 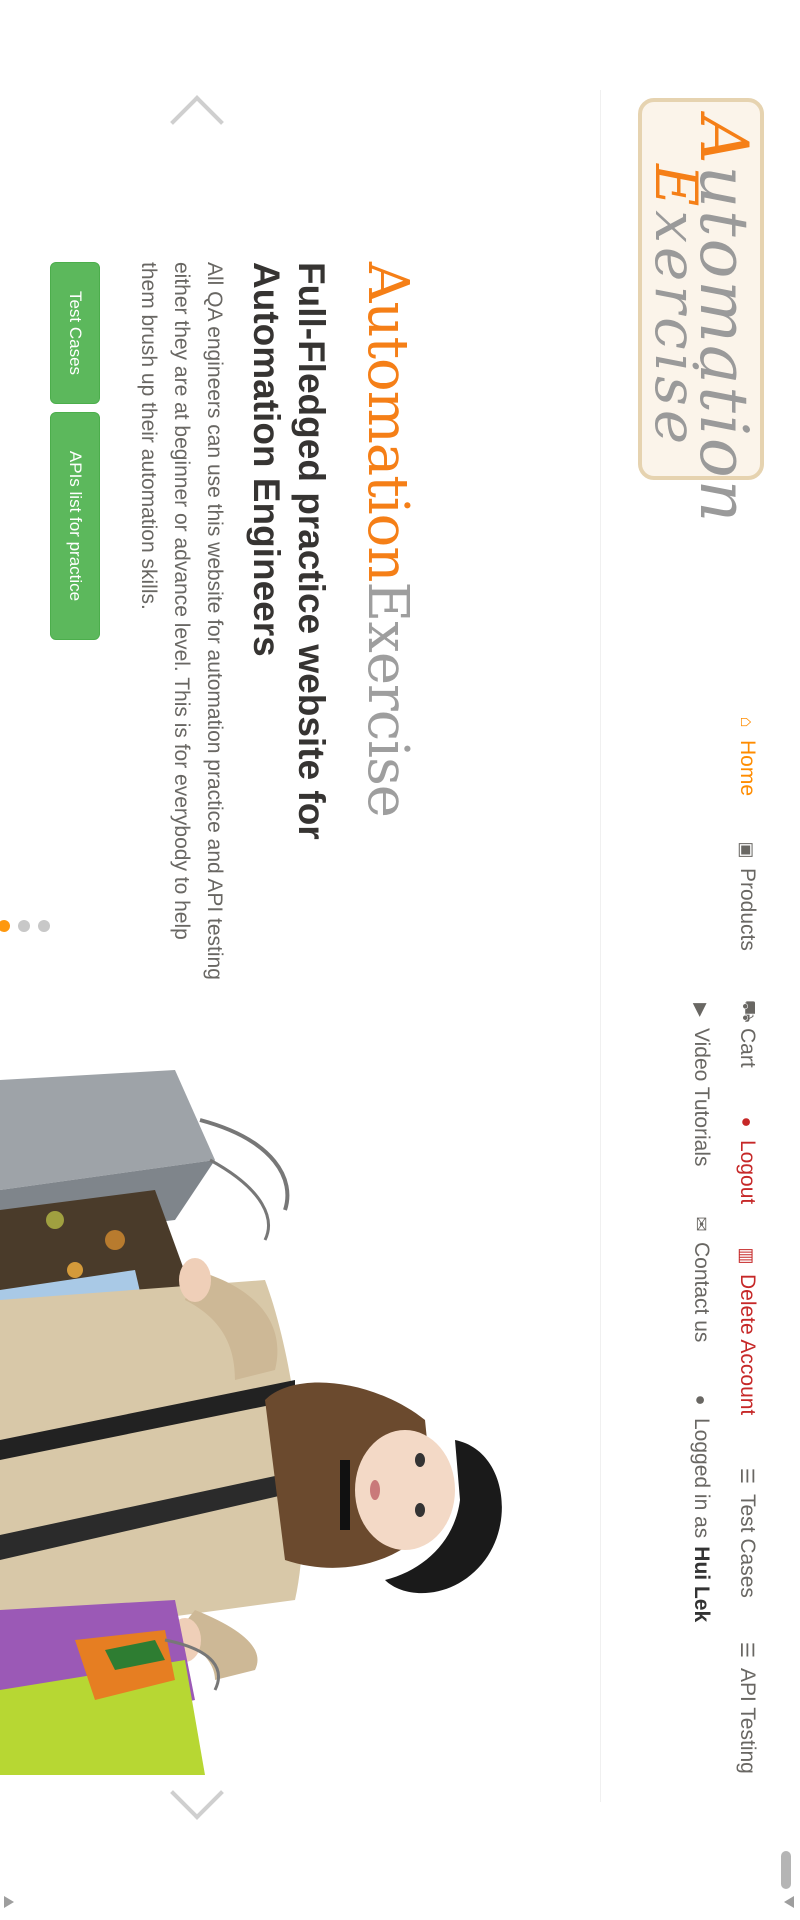 I want to click on youtube-icon: ▶, so click(x=701, y=1010).